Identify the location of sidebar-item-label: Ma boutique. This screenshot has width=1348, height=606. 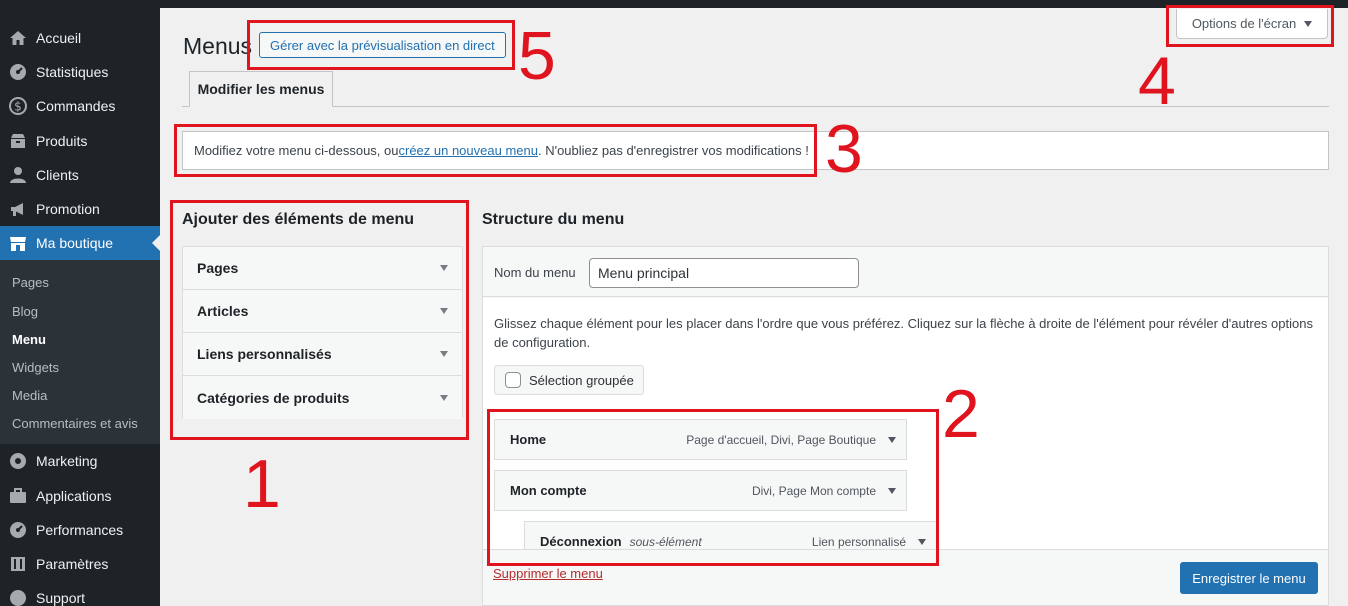
(75, 243).